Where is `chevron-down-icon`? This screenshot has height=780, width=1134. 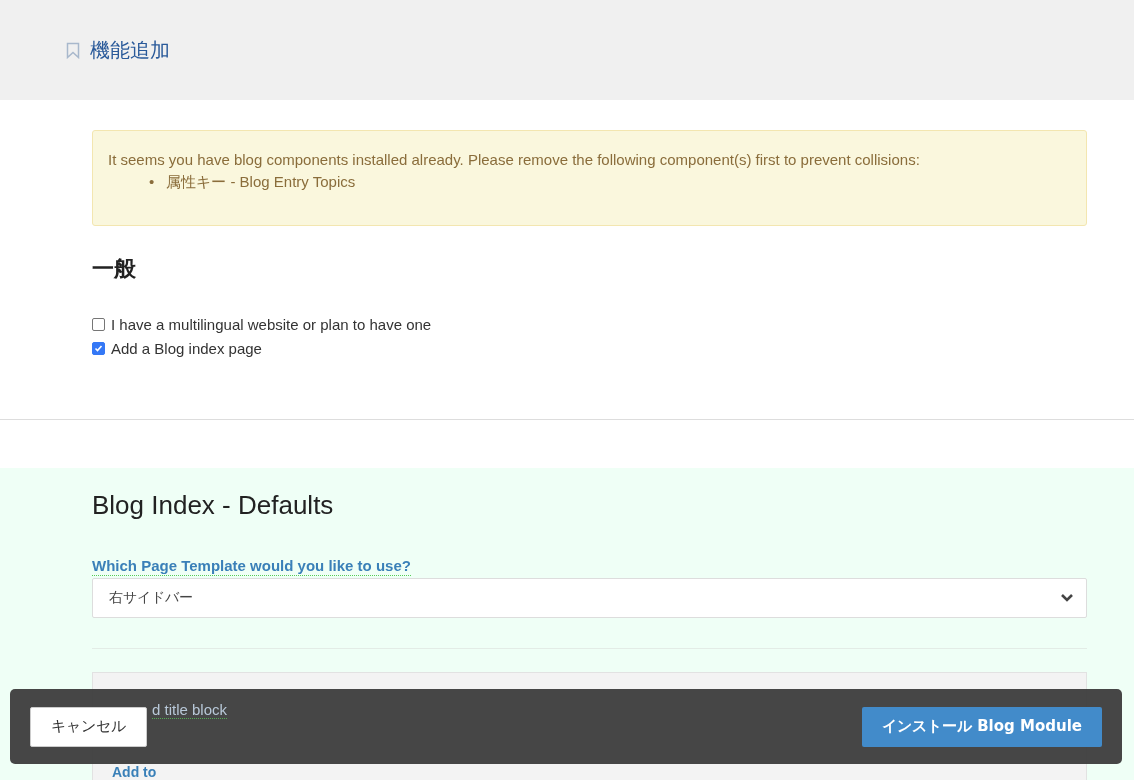 chevron-down-icon is located at coordinates (1067, 598).